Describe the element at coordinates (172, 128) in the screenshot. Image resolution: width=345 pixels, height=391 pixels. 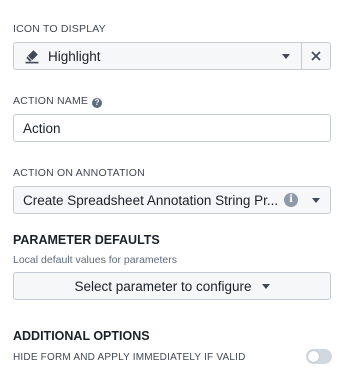
I see `action-name-input: Action` at that location.